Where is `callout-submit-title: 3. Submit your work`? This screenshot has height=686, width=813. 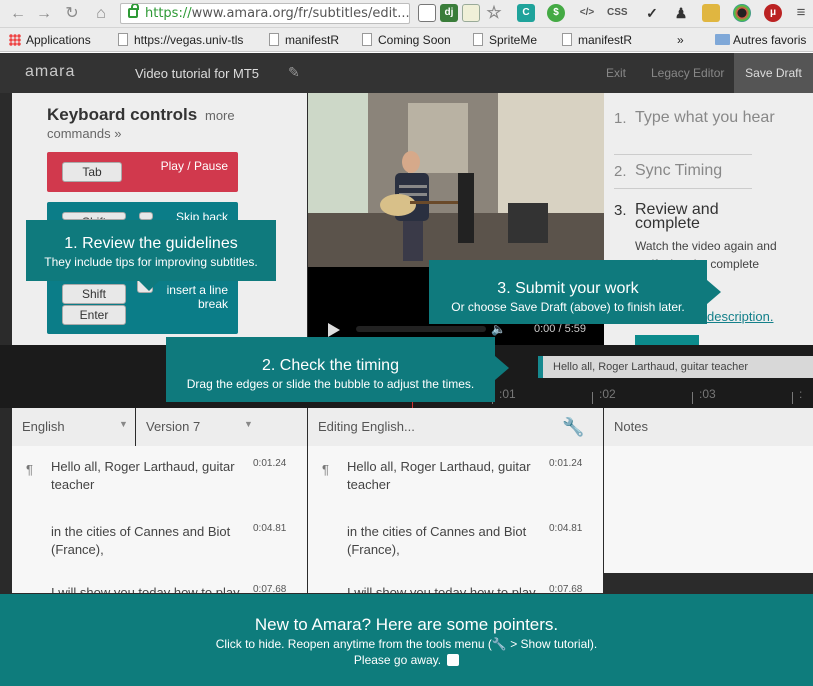
callout-submit-title: 3. Submit your work is located at coordinates (568, 288).